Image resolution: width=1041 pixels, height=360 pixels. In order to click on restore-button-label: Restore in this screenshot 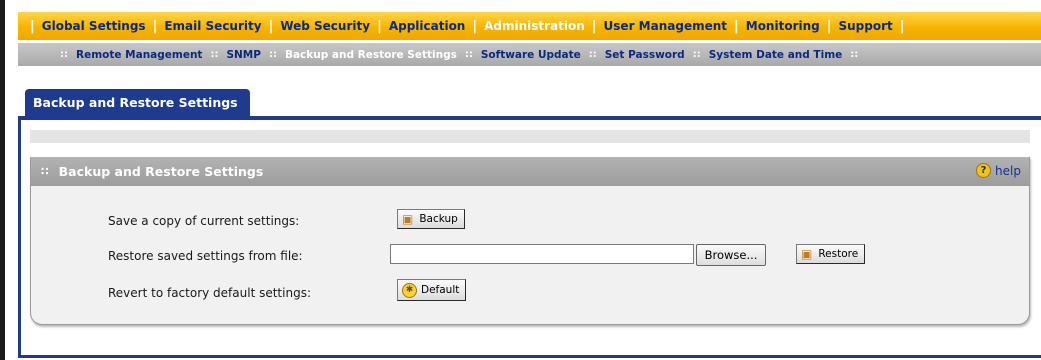, I will do `click(838, 254)`.